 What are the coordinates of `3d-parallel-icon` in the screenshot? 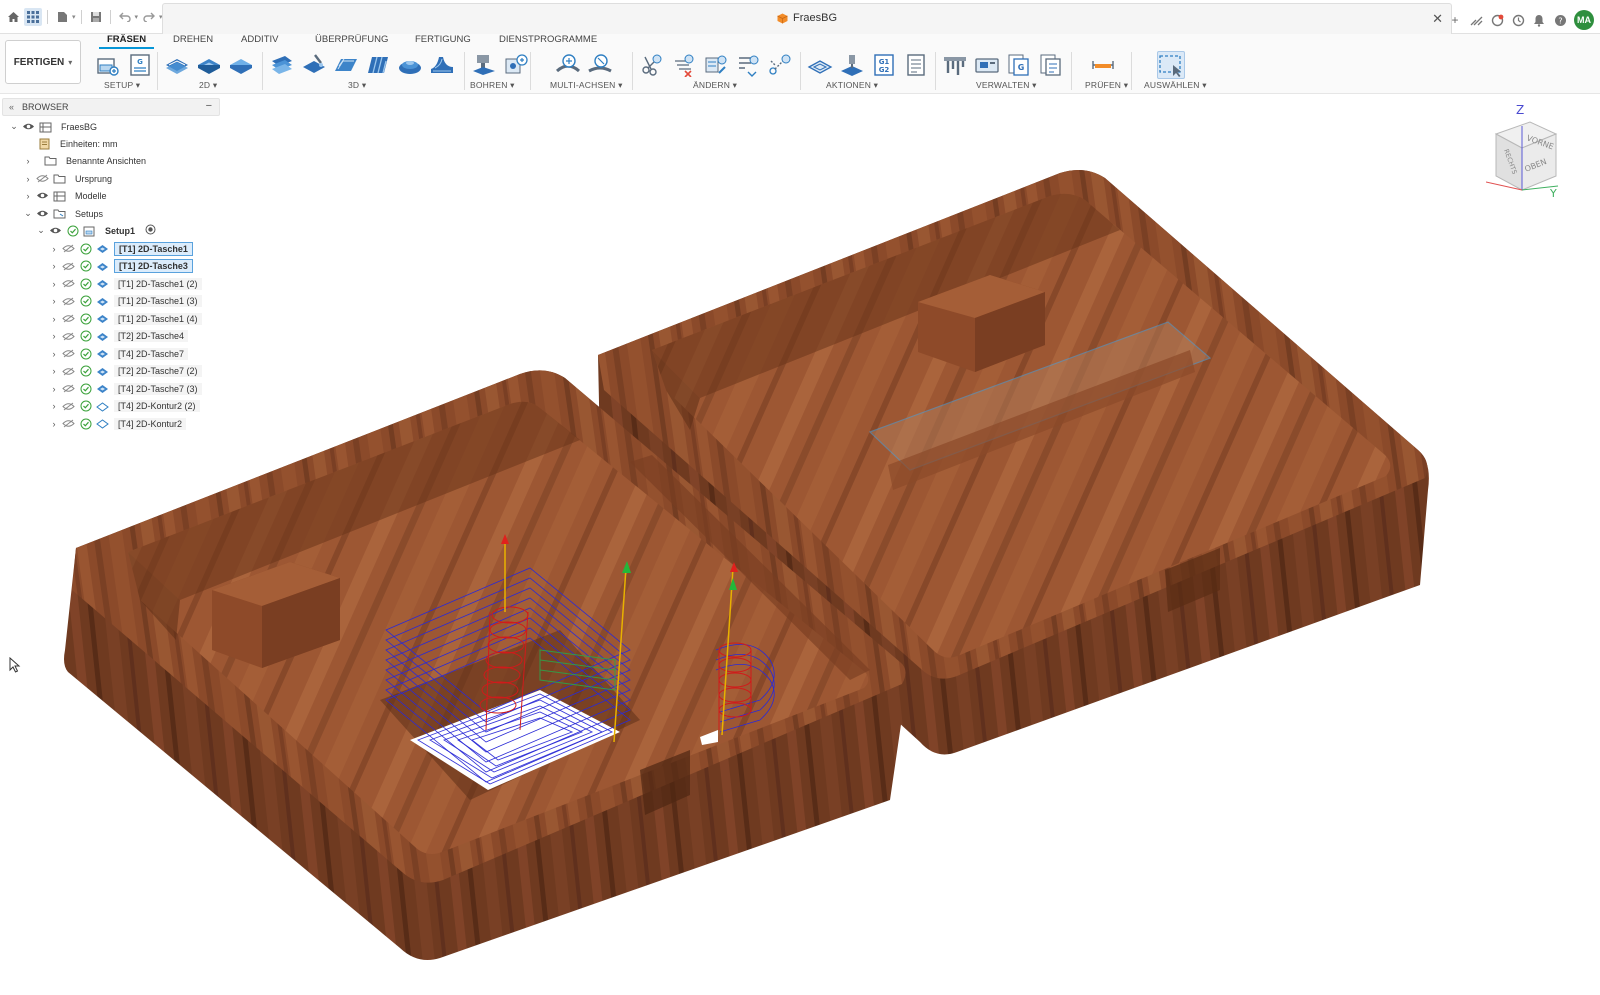 It's located at (378, 65).